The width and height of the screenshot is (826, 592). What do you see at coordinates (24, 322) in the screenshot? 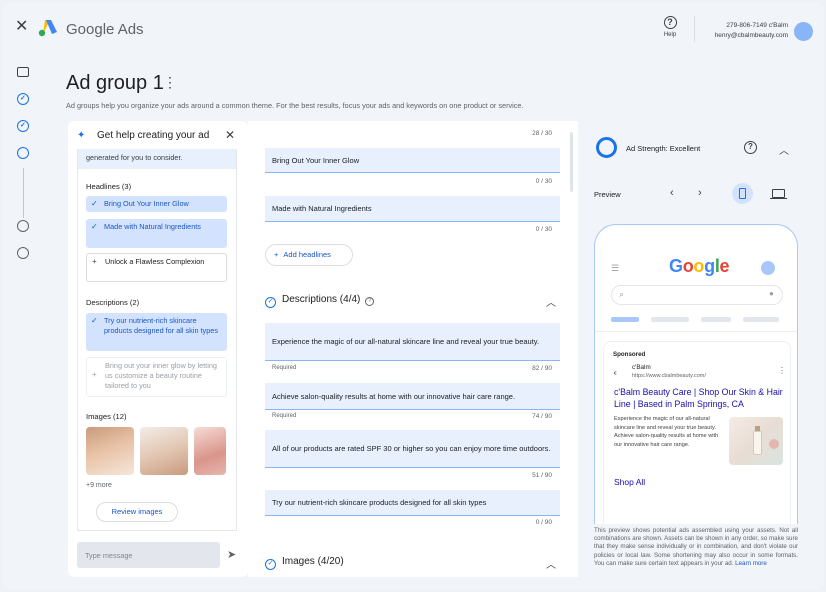
I see `left-rail: ✓ ✓` at bounding box center [24, 322].